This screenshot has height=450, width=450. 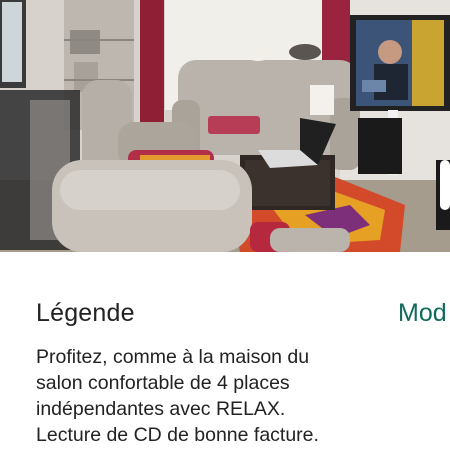 What do you see at coordinates (422, 313) in the screenshot?
I see `modify-link: Mod` at bounding box center [422, 313].